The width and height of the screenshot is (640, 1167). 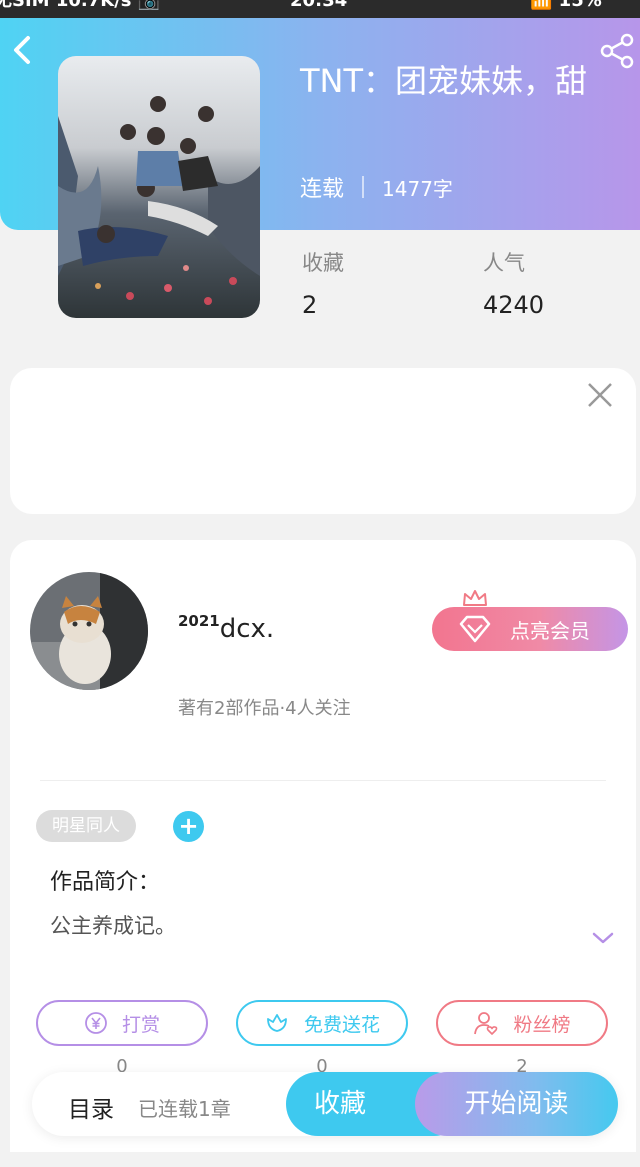 I want to click on crown-icon, so click(x=475, y=598).